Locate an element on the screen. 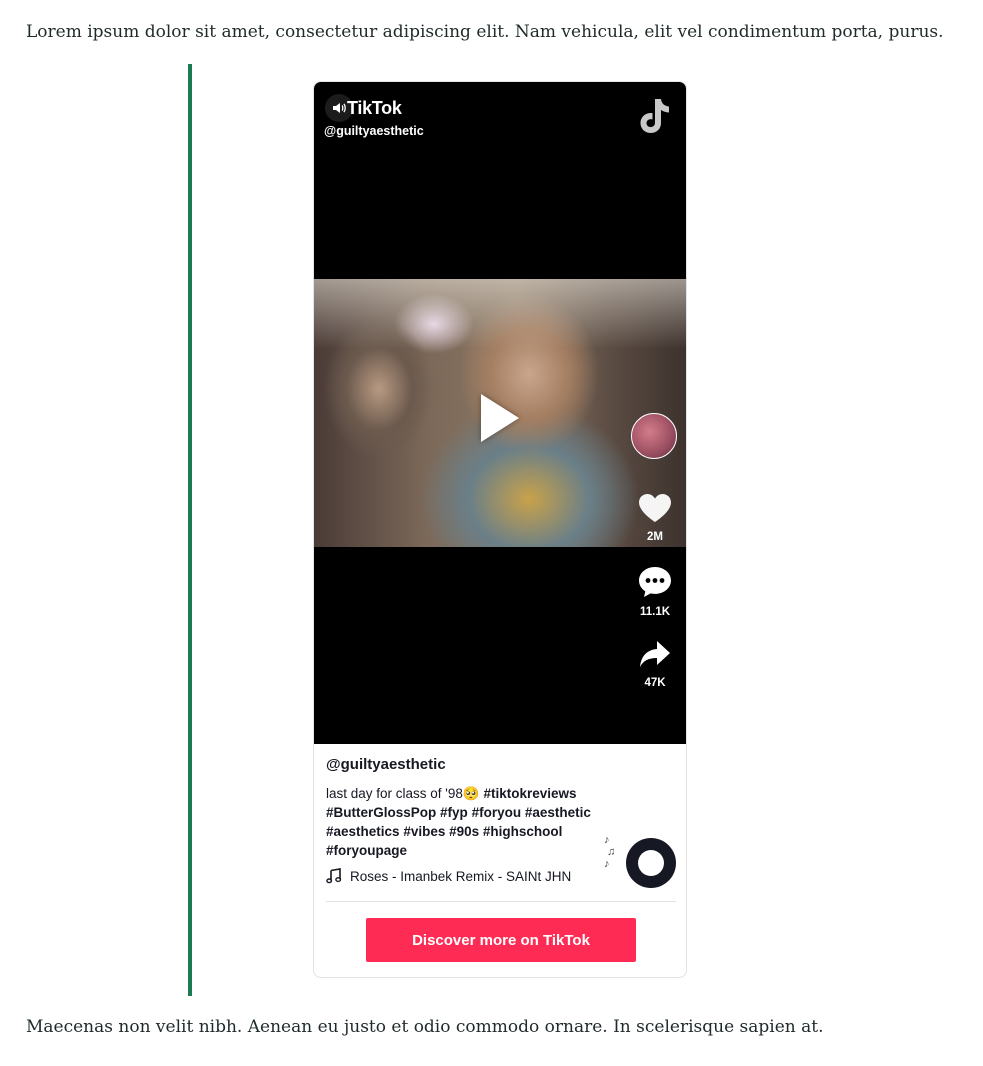  share-count: 47K is located at coordinates (655, 683).